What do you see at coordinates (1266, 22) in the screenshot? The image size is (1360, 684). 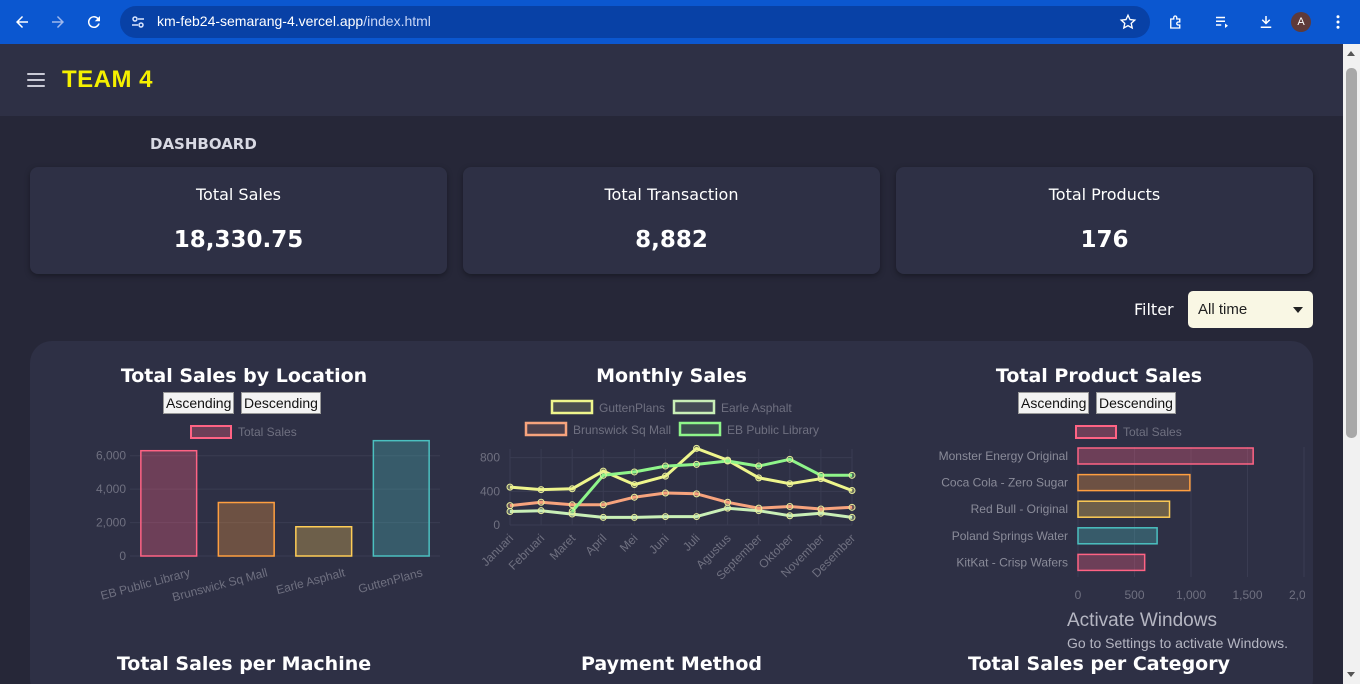 I see `download-icon` at bounding box center [1266, 22].